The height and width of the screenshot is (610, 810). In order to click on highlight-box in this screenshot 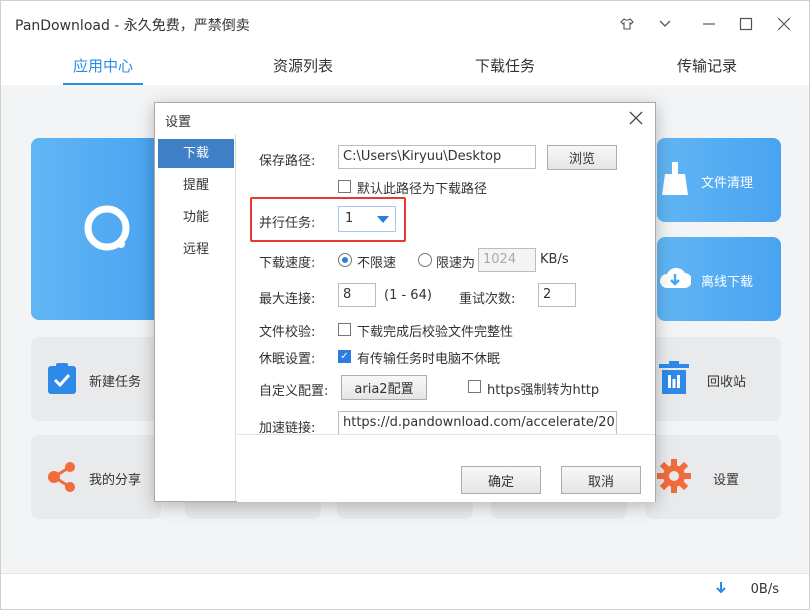, I will do `click(328, 219)`.